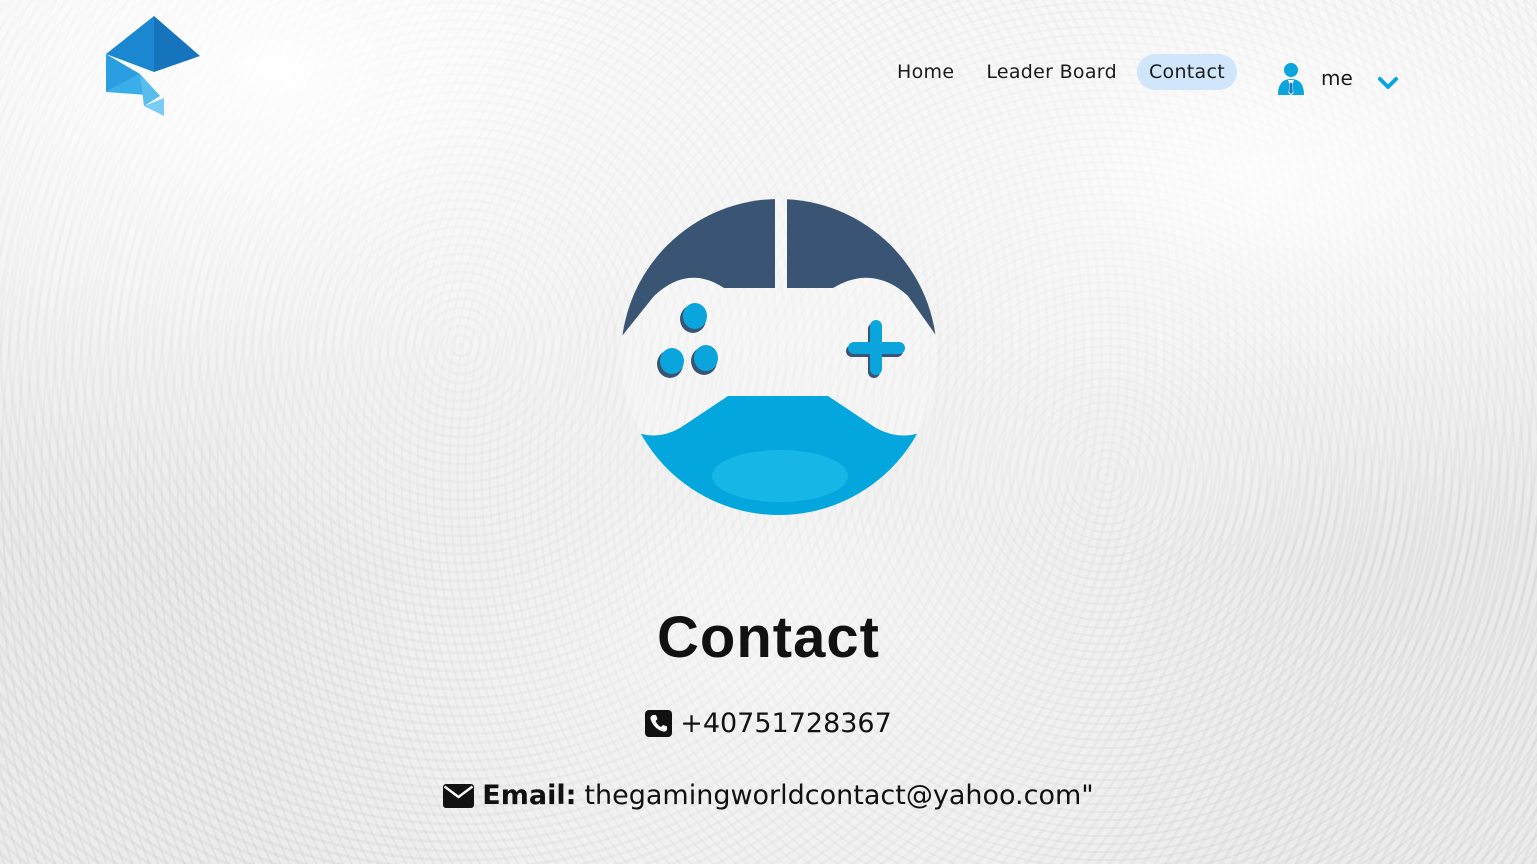  What do you see at coordinates (925, 72) in the screenshot?
I see `nav-home: Home` at bounding box center [925, 72].